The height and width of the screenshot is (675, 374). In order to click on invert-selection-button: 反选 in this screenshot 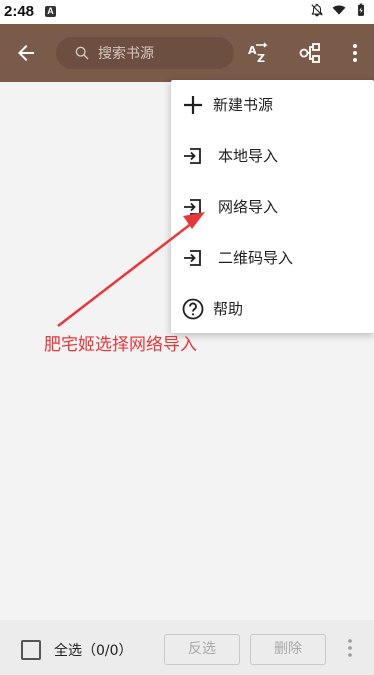, I will do `click(202, 649)`.